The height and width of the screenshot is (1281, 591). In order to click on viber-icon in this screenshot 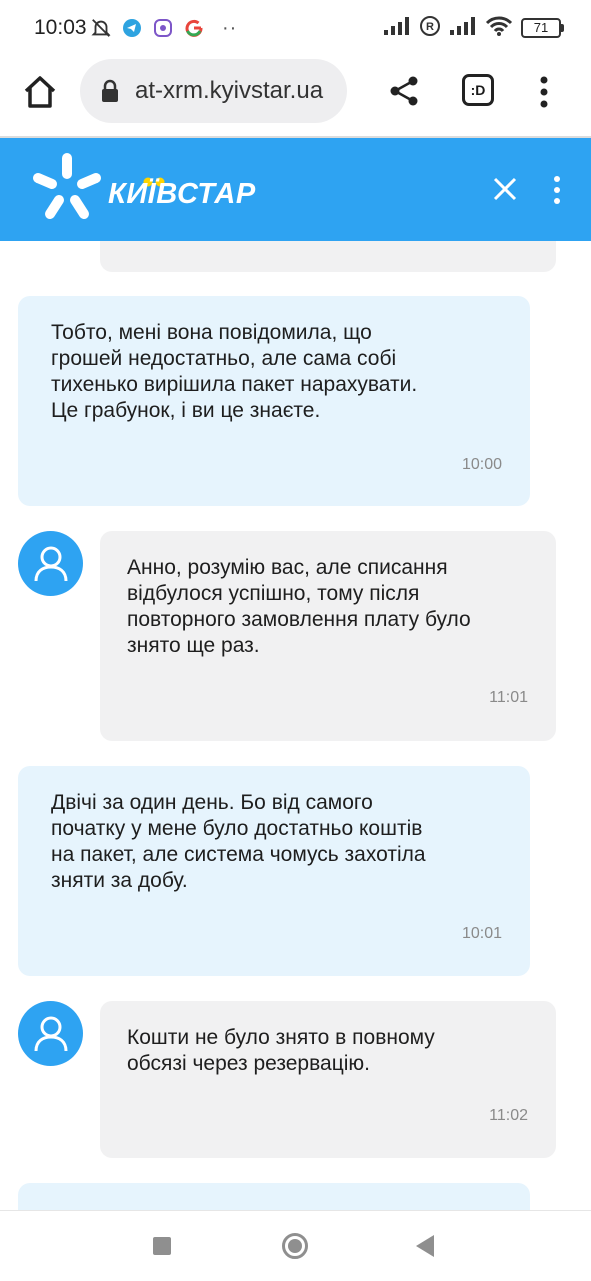, I will do `click(163, 28)`.